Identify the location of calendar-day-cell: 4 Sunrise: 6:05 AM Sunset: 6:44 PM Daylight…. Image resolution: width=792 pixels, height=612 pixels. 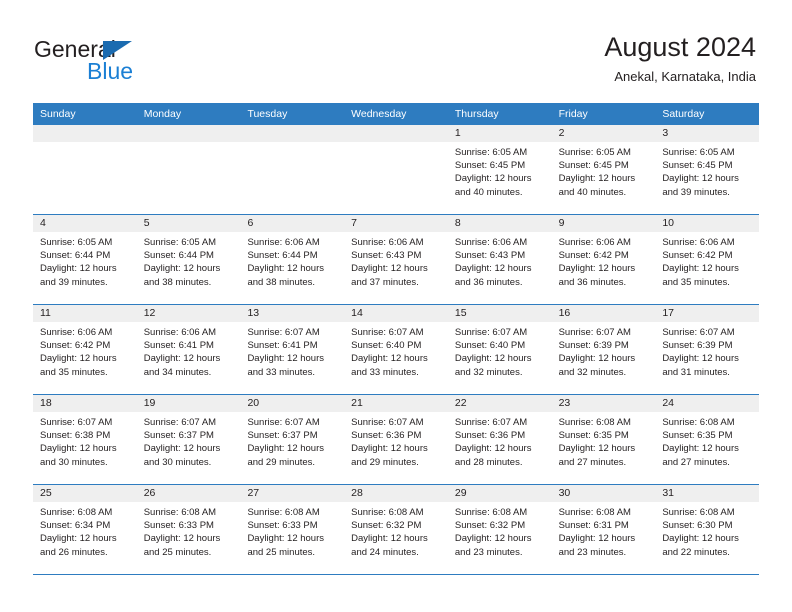
(85, 259).